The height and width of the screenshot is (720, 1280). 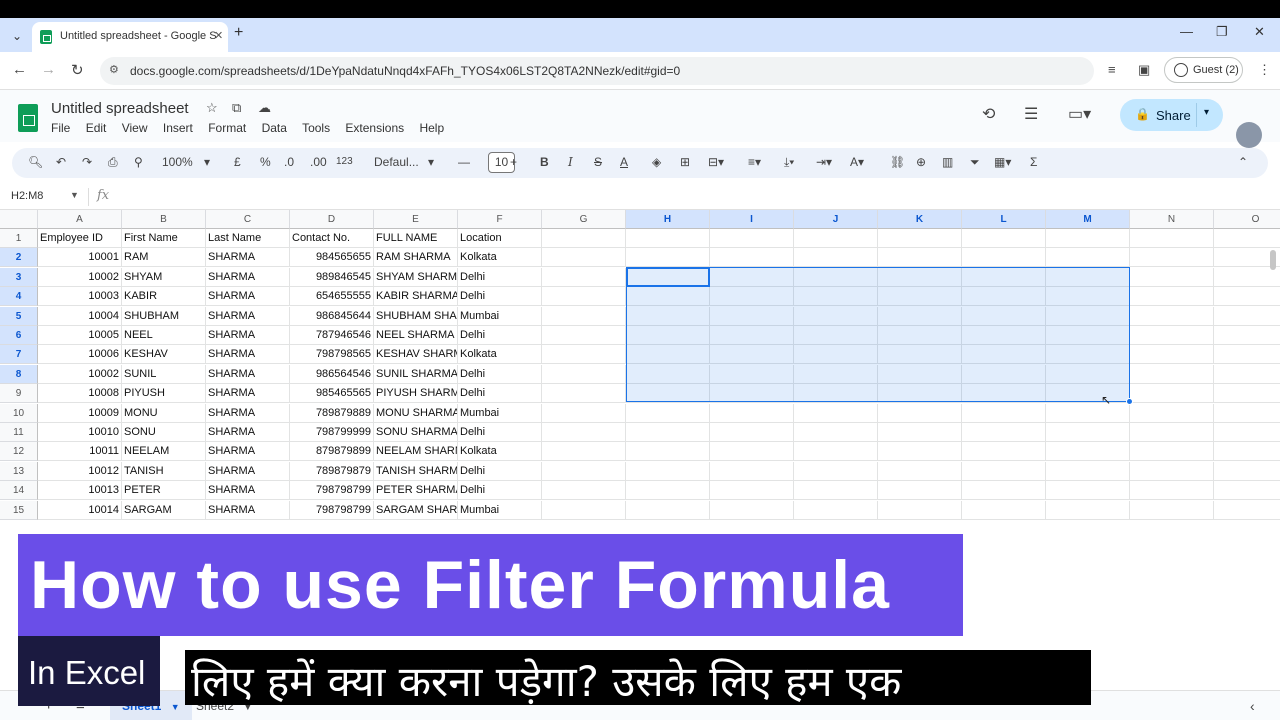 I want to click on text-color-icon: A, so click(x=624, y=162).